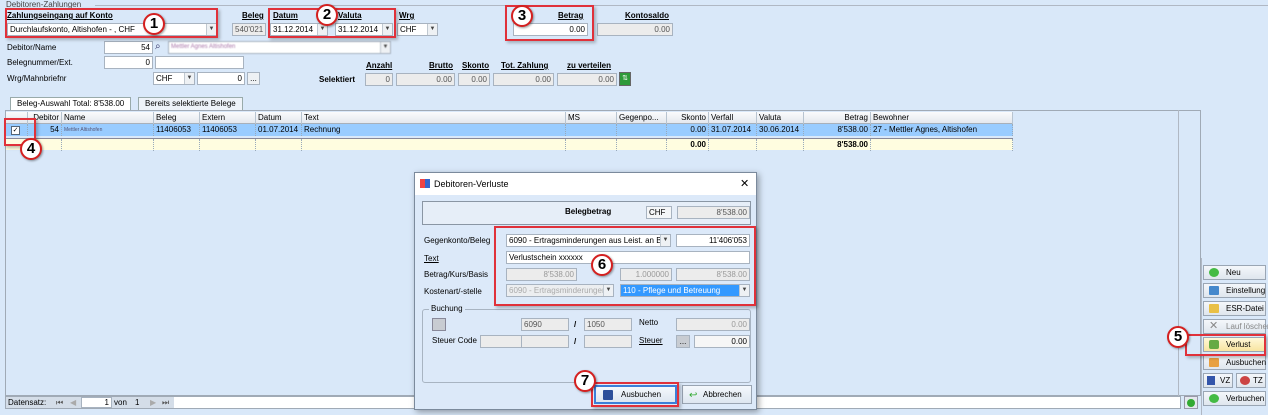 This screenshot has width=1268, height=415. What do you see at coordinates (681, 5) in the screenshot?
I see `group-divider` at bounding box center [681, 5].